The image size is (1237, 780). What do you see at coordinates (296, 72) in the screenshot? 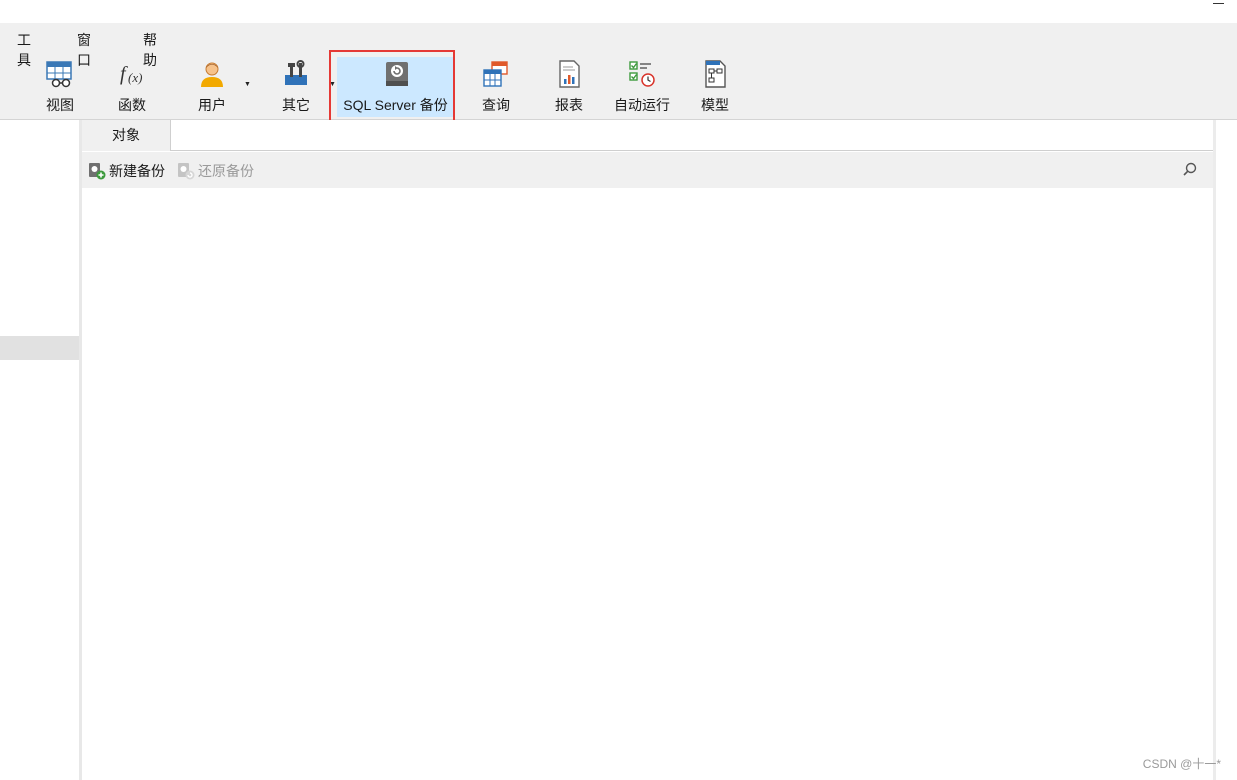
I see `tools-icon` at bounding box center [296, 72].